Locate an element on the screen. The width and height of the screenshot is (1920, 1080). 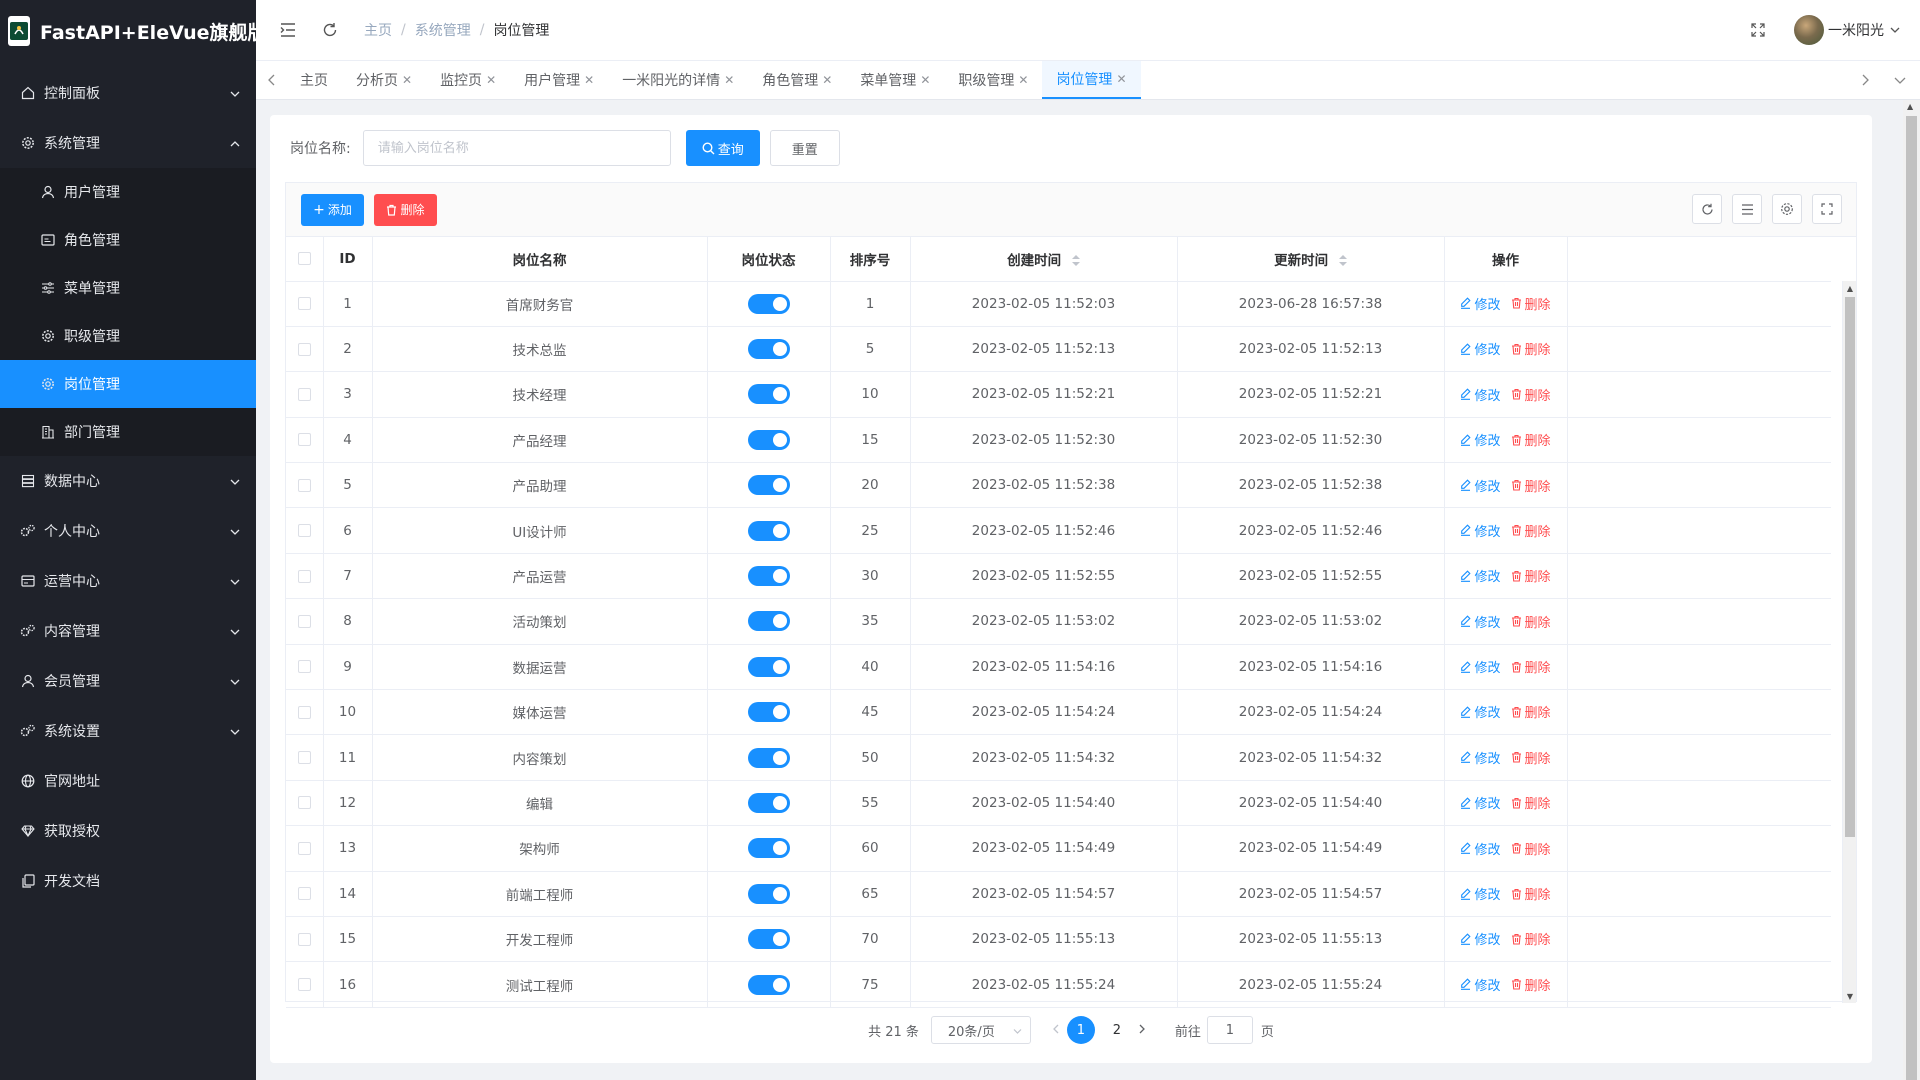
tabs-scroll-left-icon is located at coordinates (271, 80).